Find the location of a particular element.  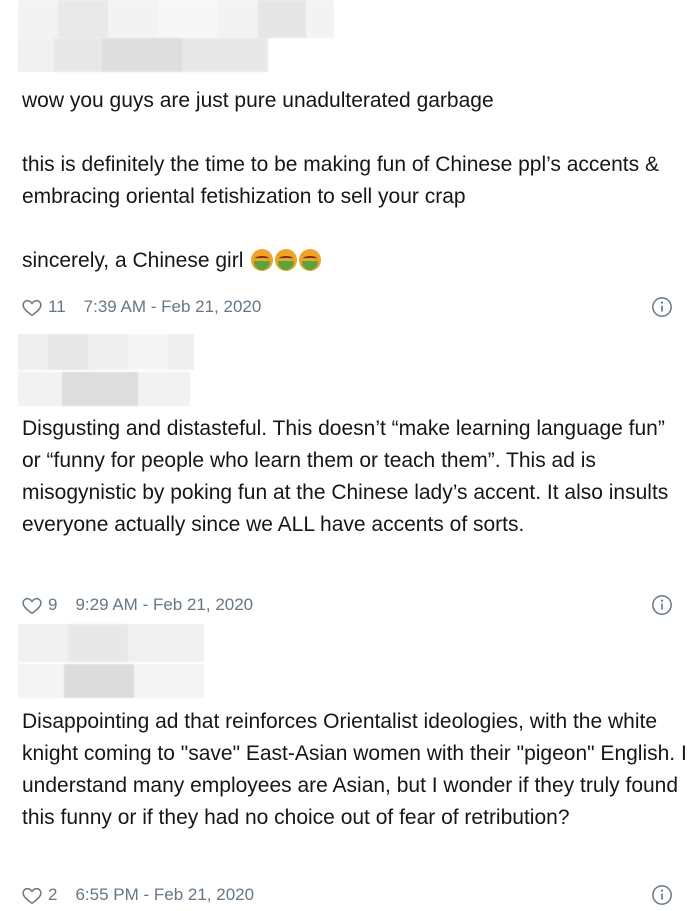

like-count: 2 is located at coordinates (53, 894).